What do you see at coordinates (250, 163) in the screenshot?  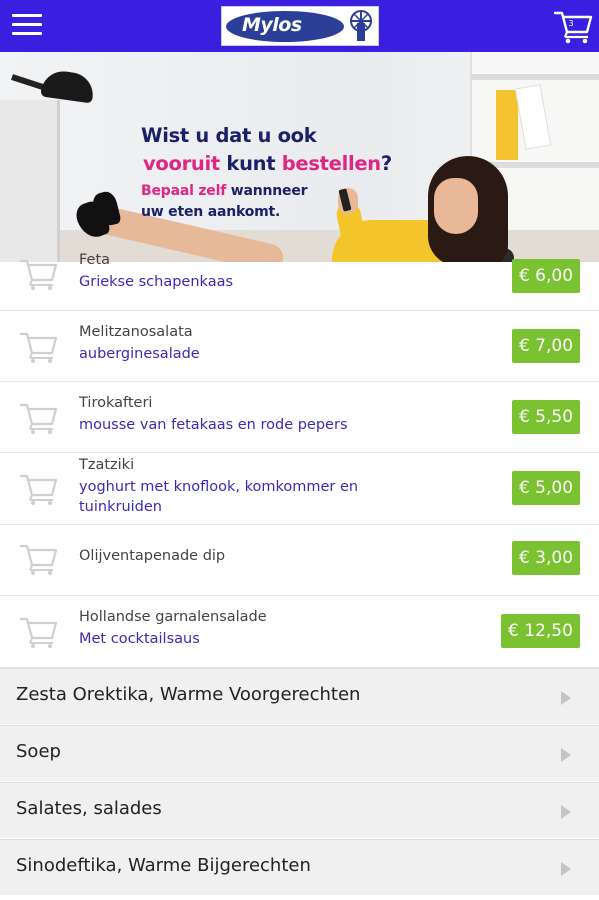 I see `banner-word-kunt: kunt` at bounding box center [250, 163].